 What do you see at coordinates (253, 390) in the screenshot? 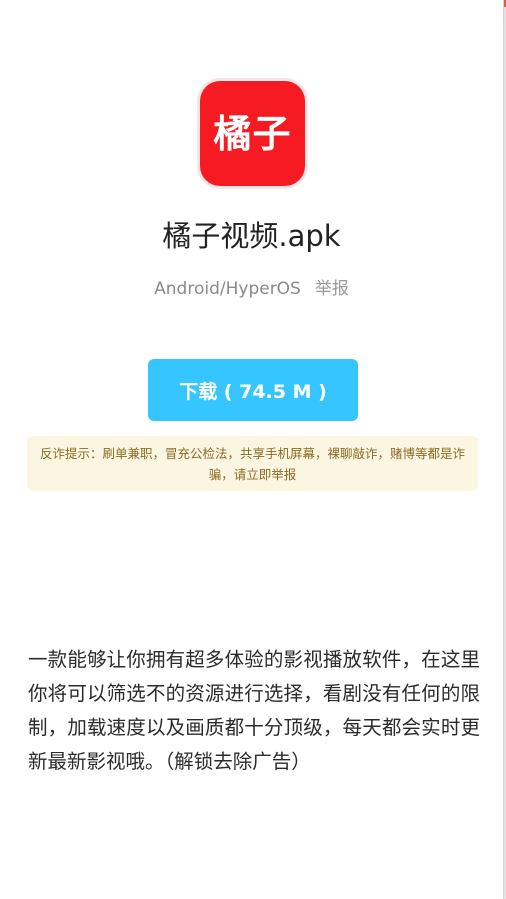
I see `download-button: 下载 ( 74.5 M )` at bounding box center [253, 390].